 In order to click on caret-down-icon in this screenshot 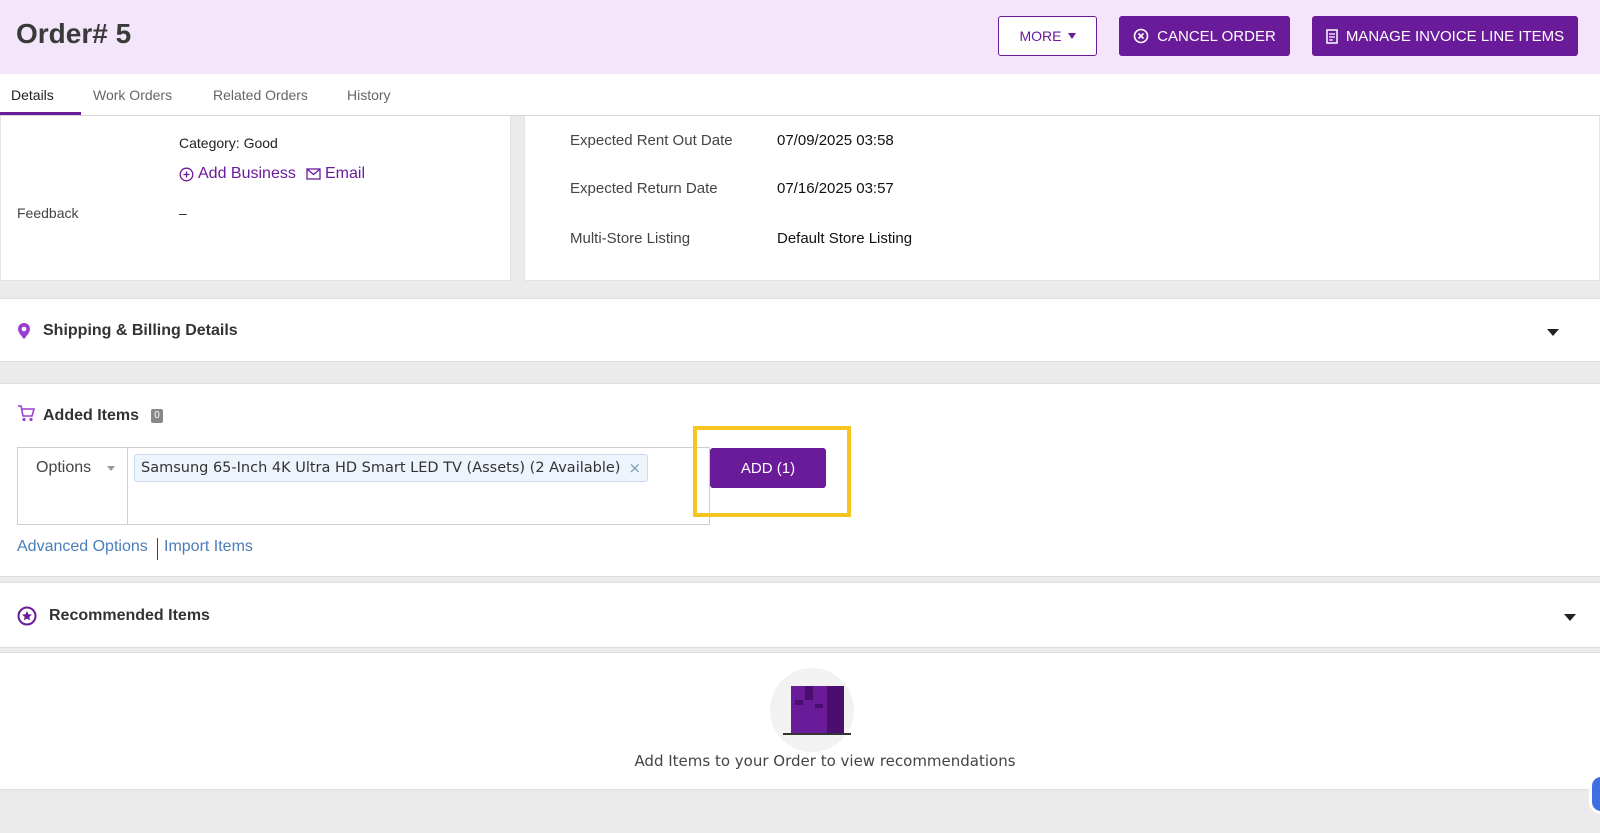, I will do `click(1071, 36)`.